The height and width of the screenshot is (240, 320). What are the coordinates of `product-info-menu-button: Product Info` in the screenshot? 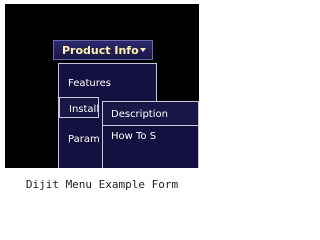 It's located at (103, 50).